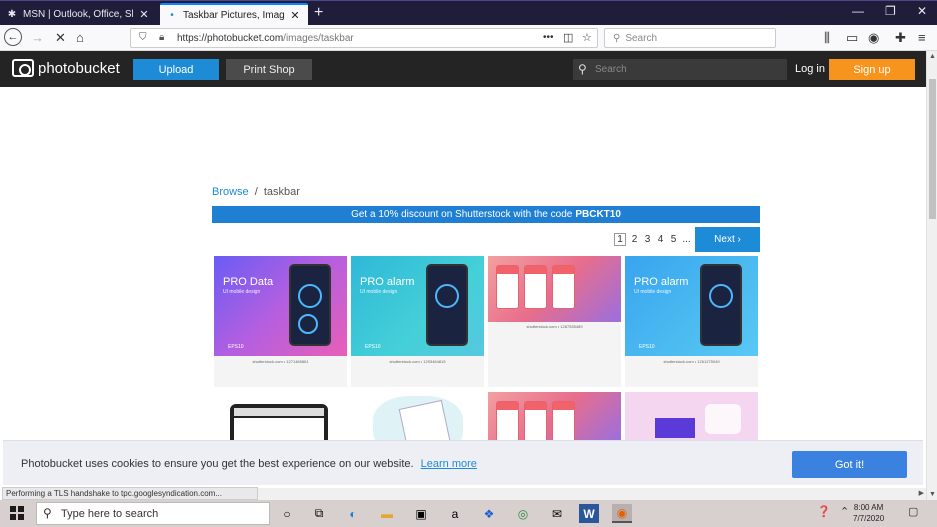 This screenshot has width=937, height=527. Describe the element at coordinates (554, 326) in the screenshot. I see `thumb-caption: shutterstock.com • 1287535489` at that location.